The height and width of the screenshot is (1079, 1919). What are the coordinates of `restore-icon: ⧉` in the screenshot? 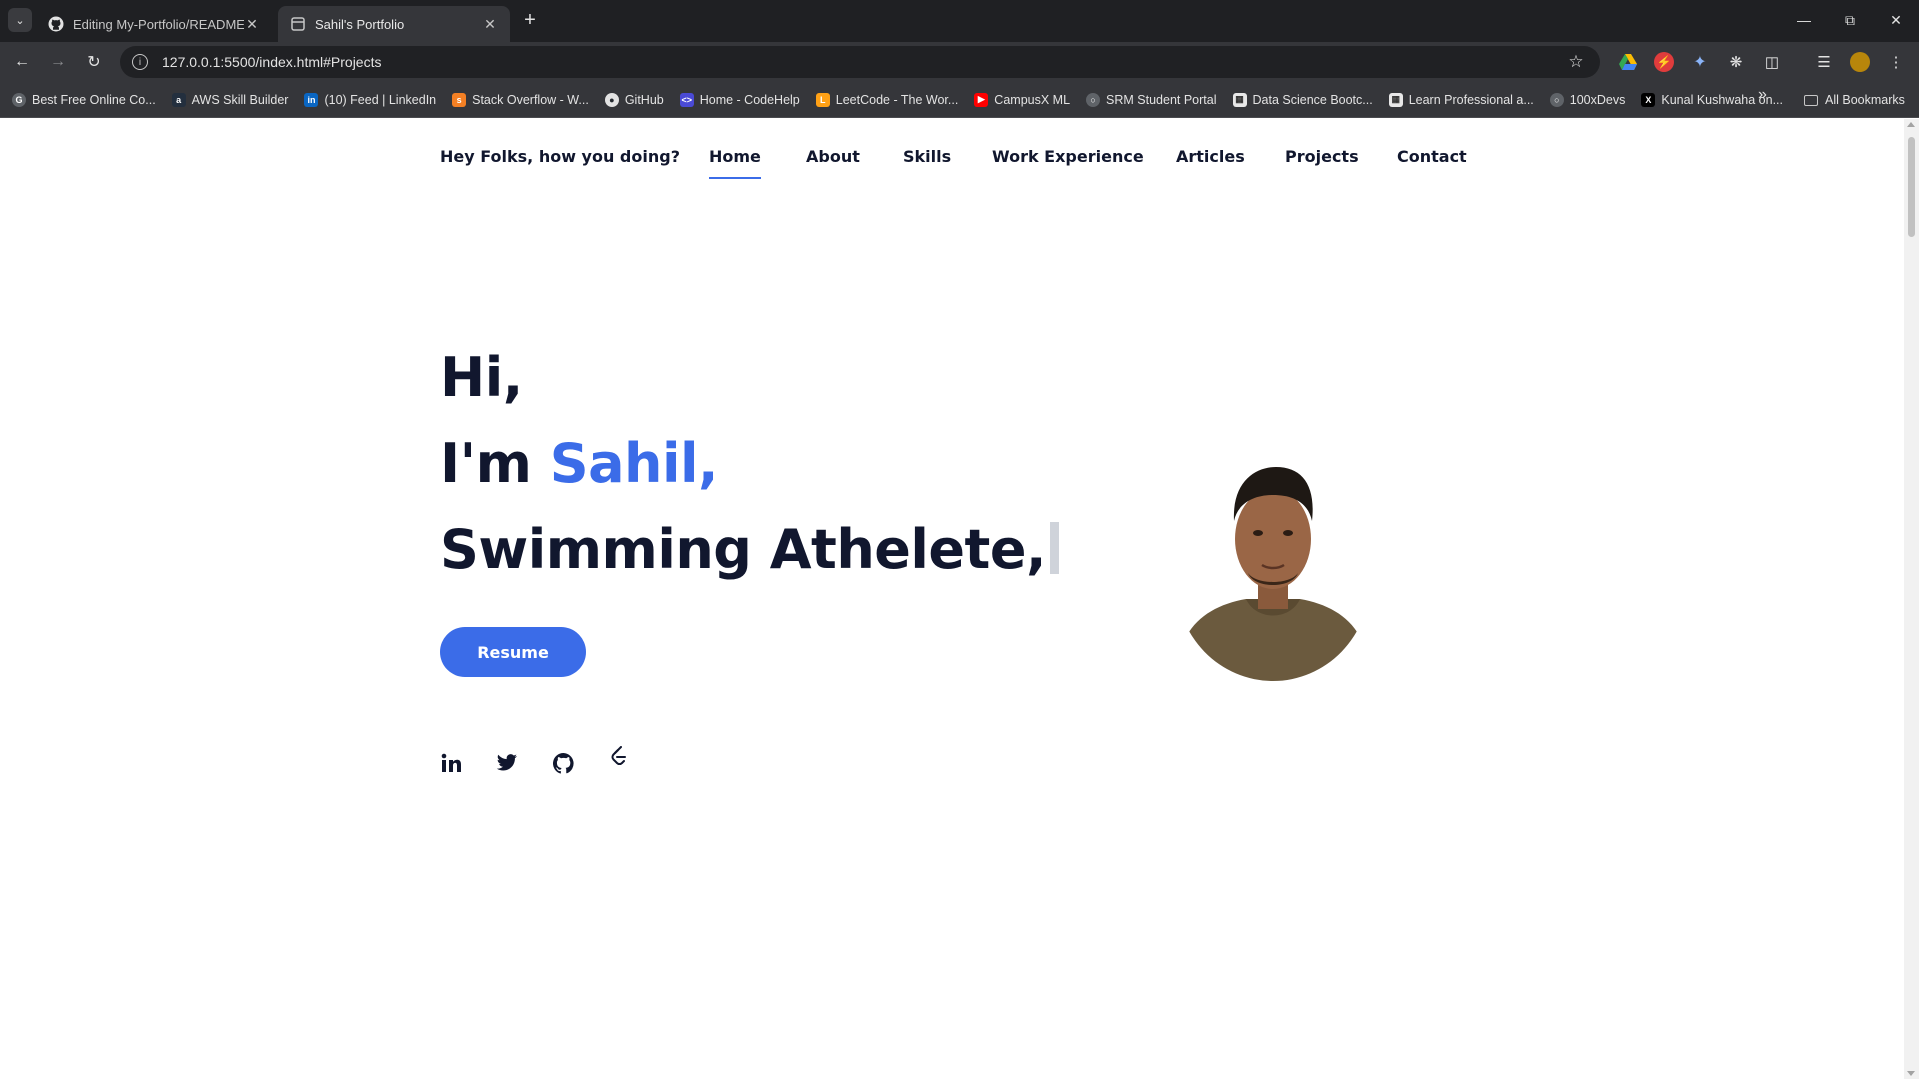 It's located at (1850, 20).